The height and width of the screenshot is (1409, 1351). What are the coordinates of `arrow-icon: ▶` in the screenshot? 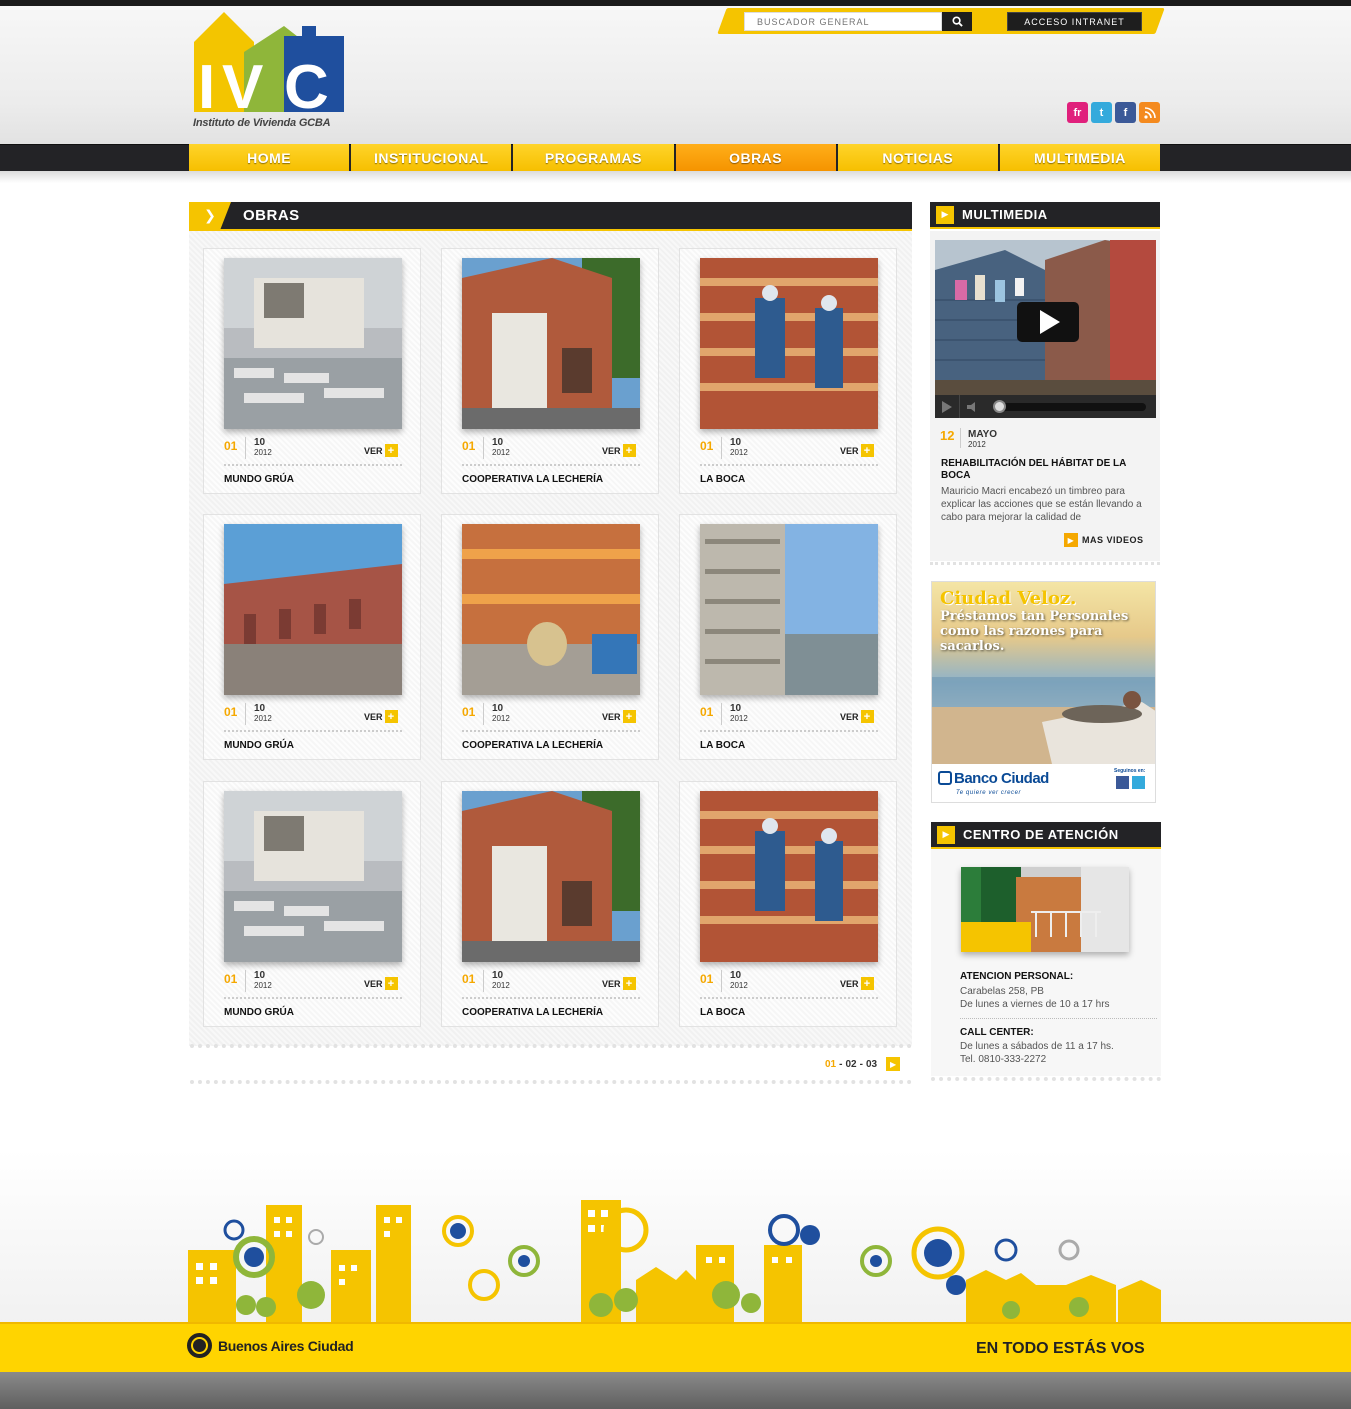 It's located at (1071, 540).